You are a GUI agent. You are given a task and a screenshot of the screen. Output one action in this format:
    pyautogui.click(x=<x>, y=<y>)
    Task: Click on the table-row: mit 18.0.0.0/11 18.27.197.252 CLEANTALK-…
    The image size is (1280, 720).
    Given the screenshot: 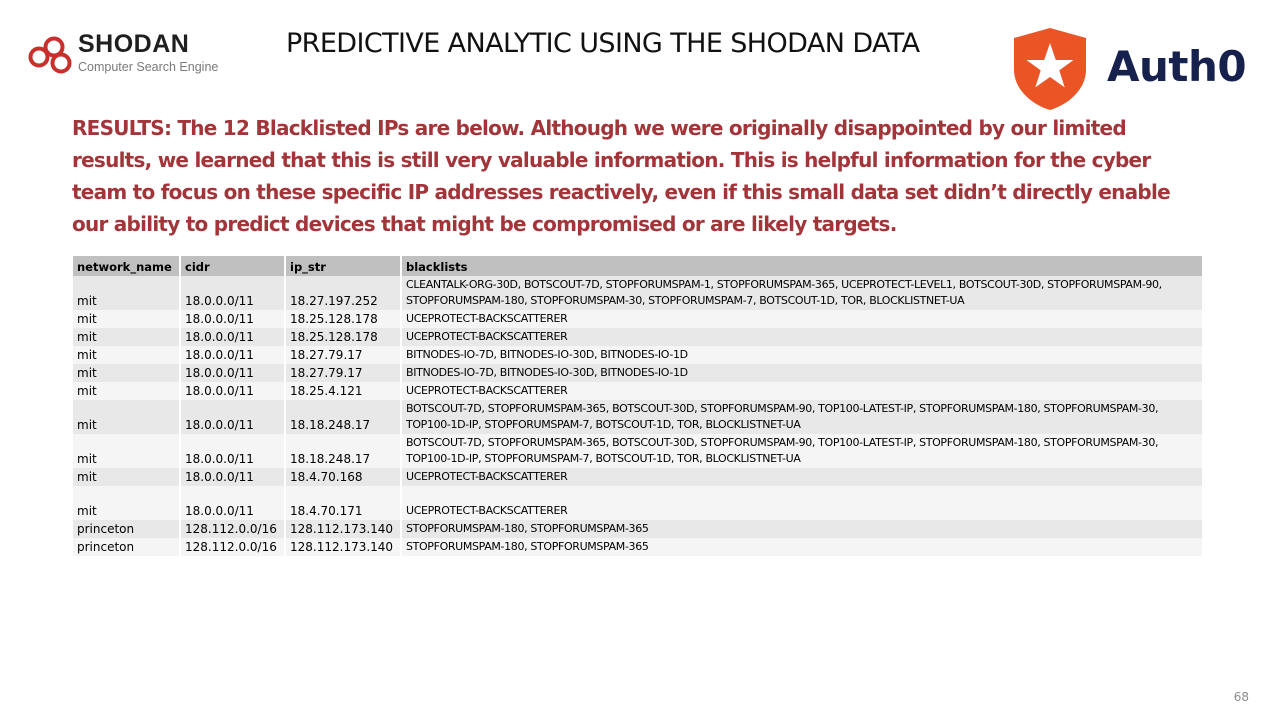 What is the action you would take?
    pyautogui.click(x=638, y=293)
    